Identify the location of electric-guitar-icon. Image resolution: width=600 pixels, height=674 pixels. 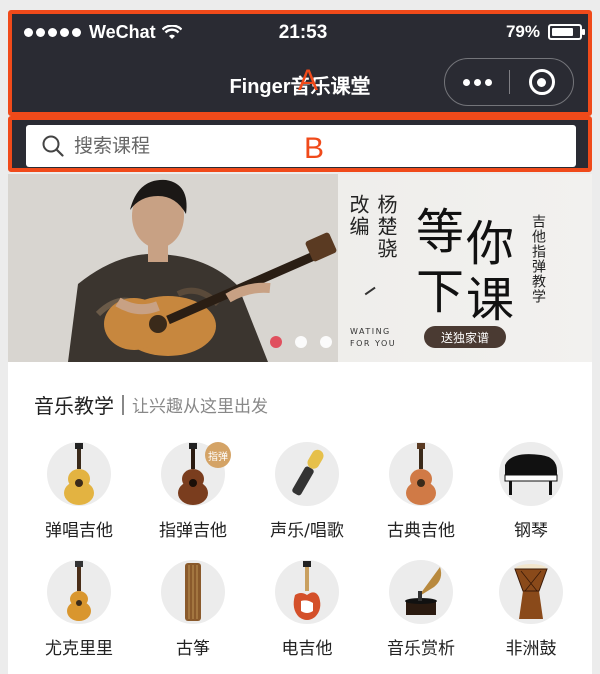
(307, 592).